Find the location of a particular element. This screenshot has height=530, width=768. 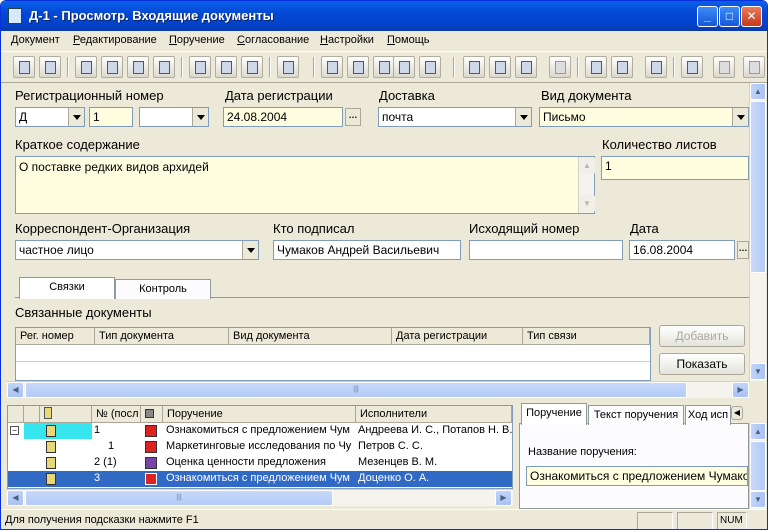

doc-type-select: Письмо is located at coordinates (644, 117).